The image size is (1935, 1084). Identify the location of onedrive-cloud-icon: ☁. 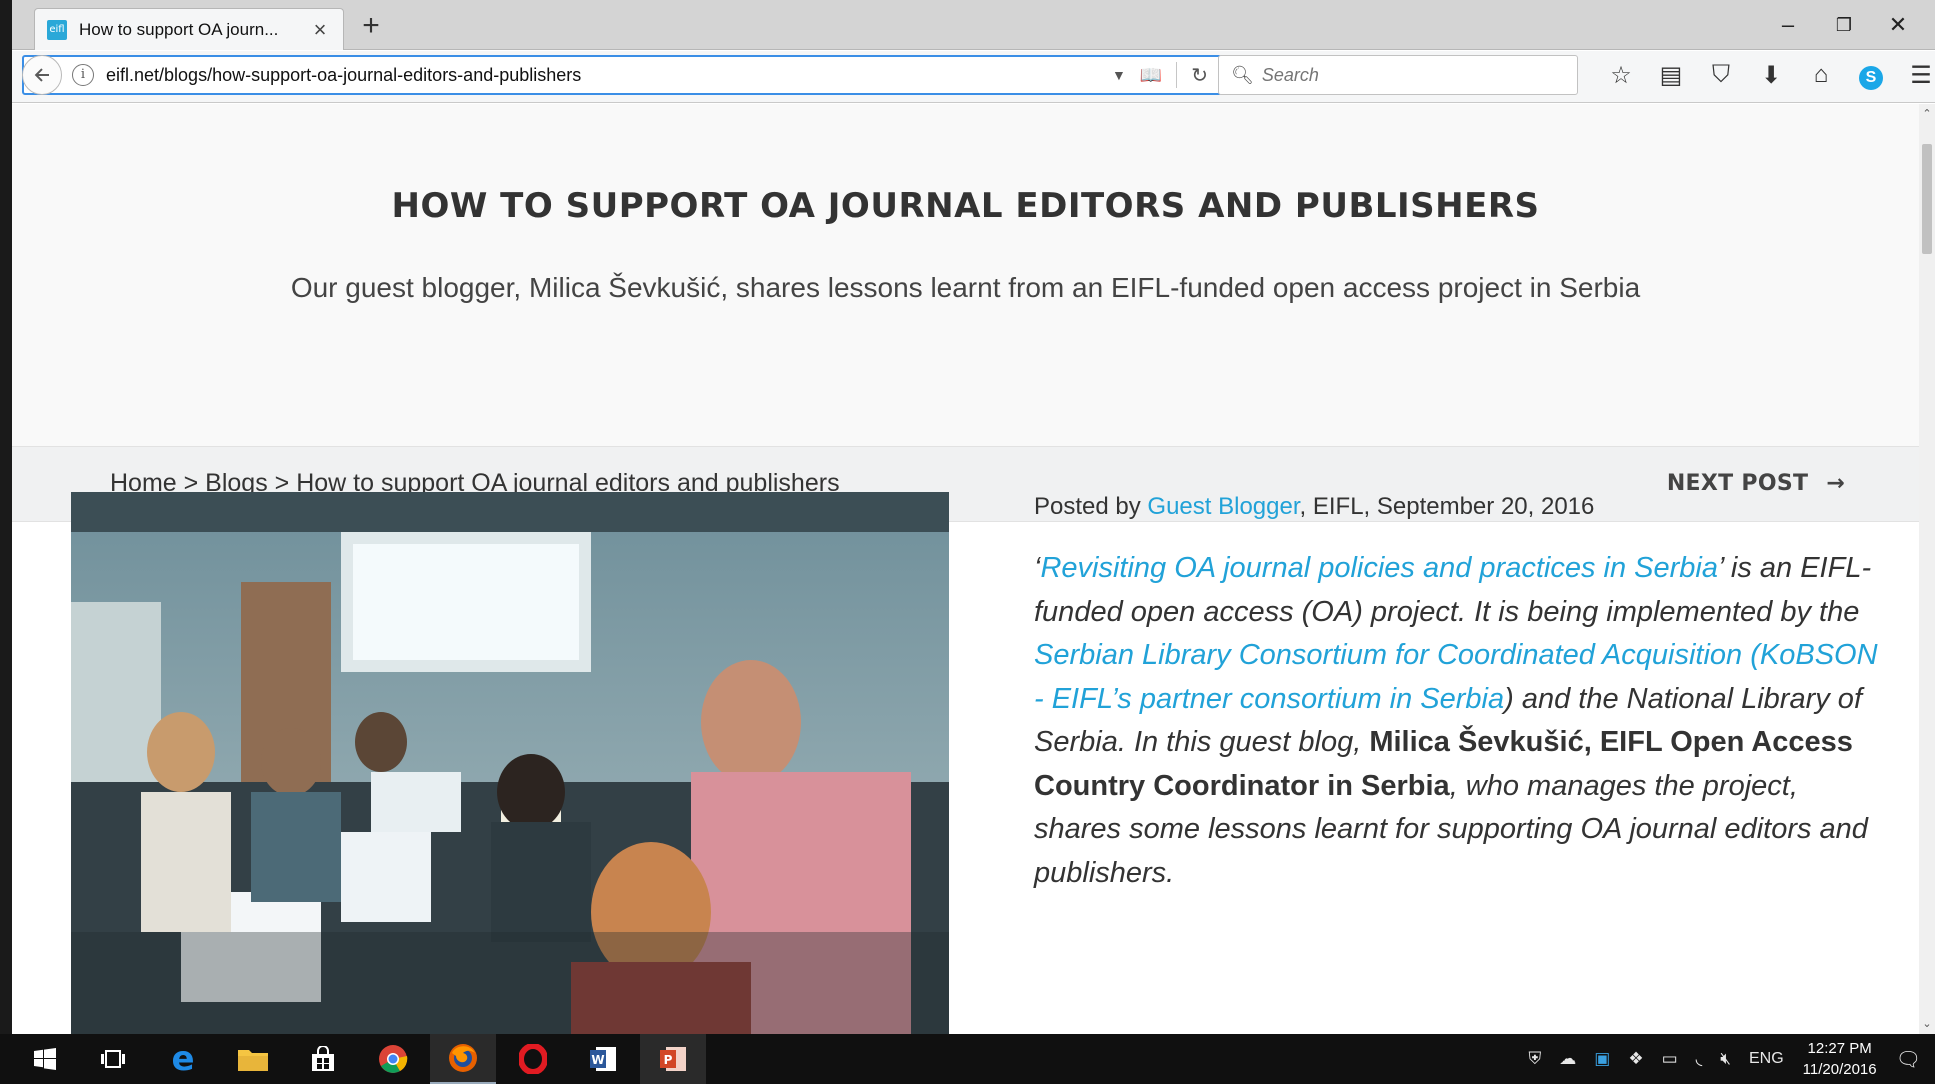
(1567, 1059).